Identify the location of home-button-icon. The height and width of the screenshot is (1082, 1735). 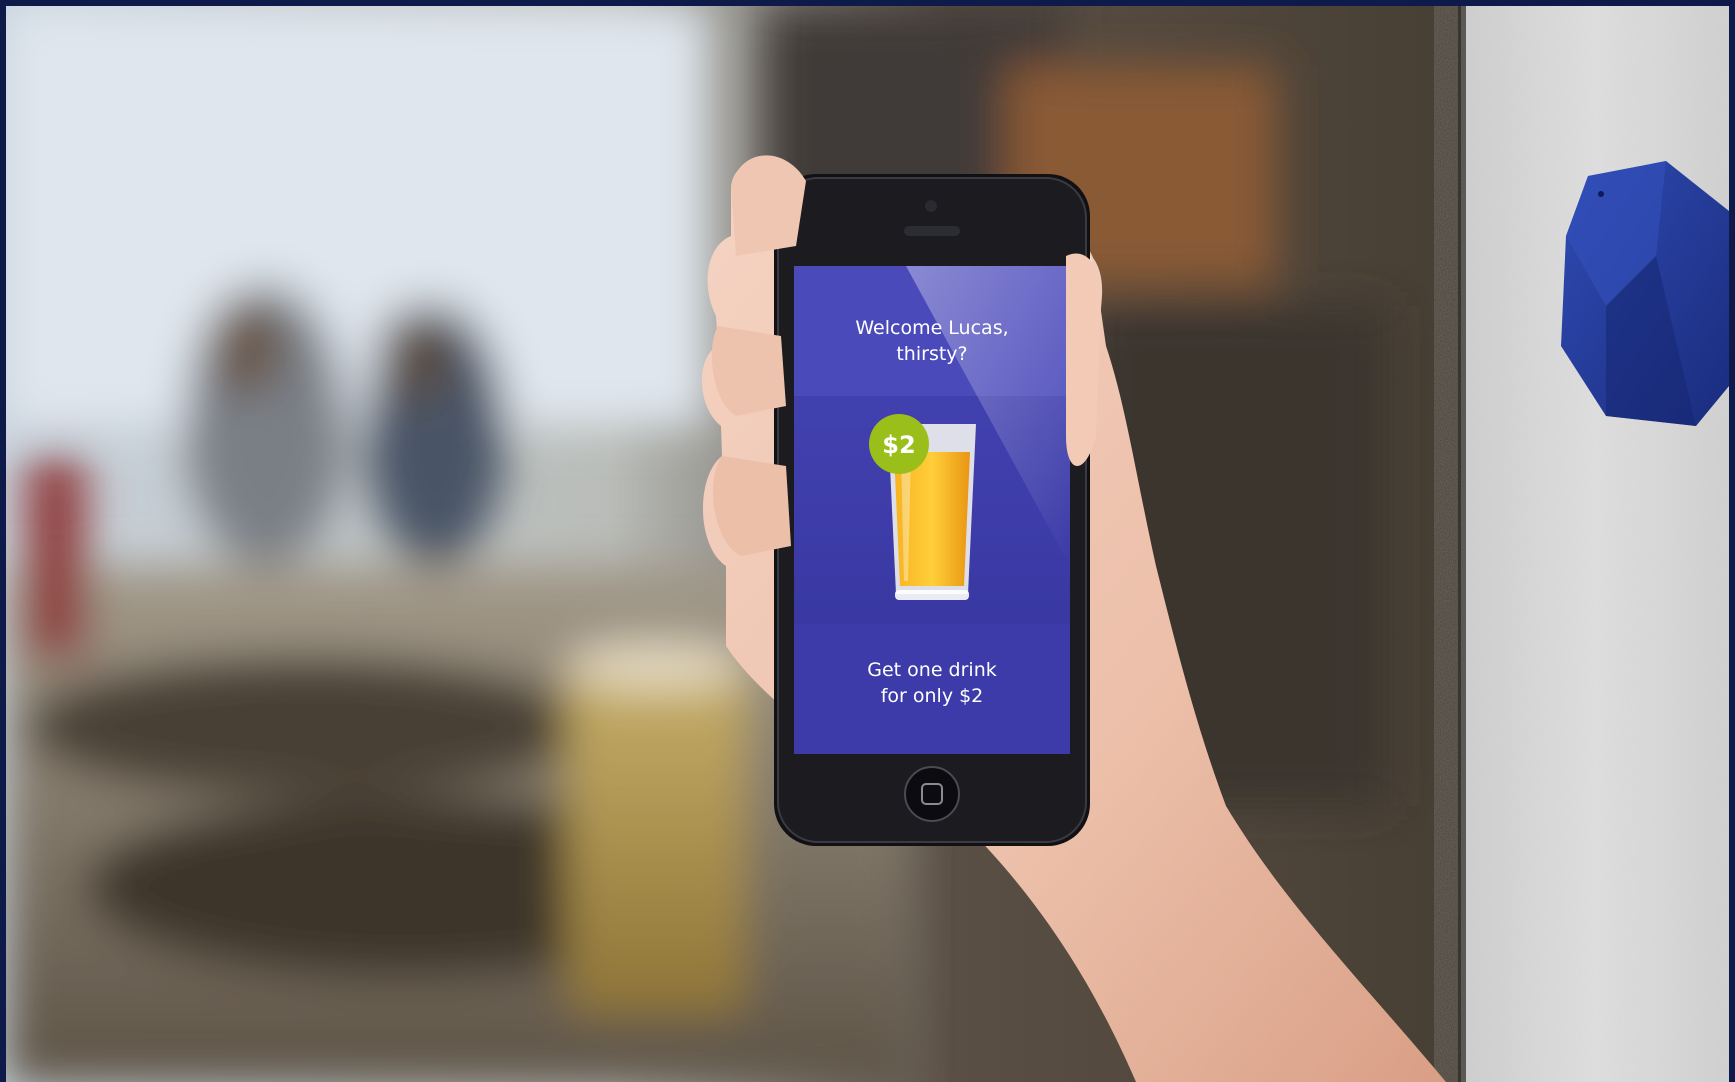
(932, 794).